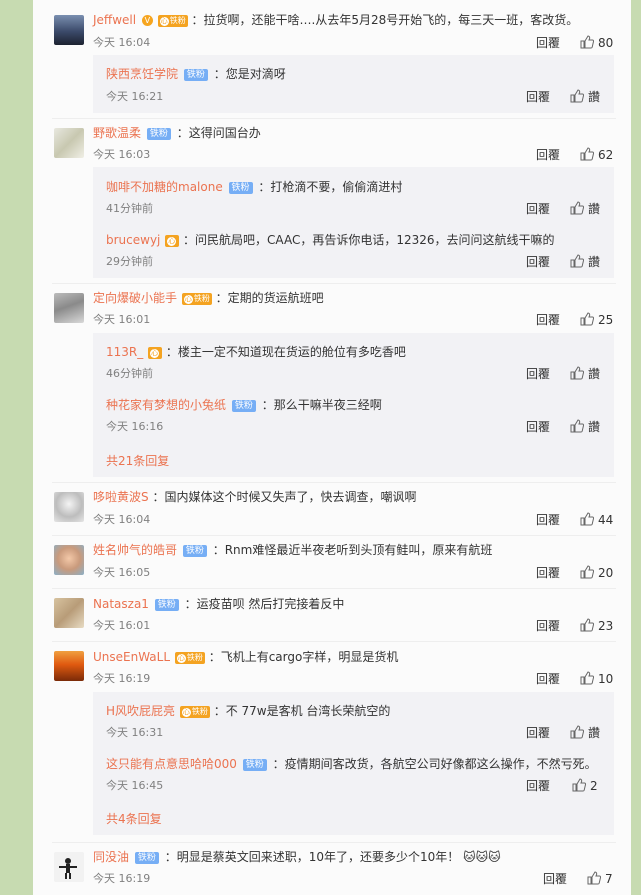 The width and height of the screenshot is (641, 895). Describe the element at coordinates (434, 764) in the screenshot. I see `reply-text: ：疫情期间客改货，各航空公司好像都这么操作，不然亏死。` at that location.